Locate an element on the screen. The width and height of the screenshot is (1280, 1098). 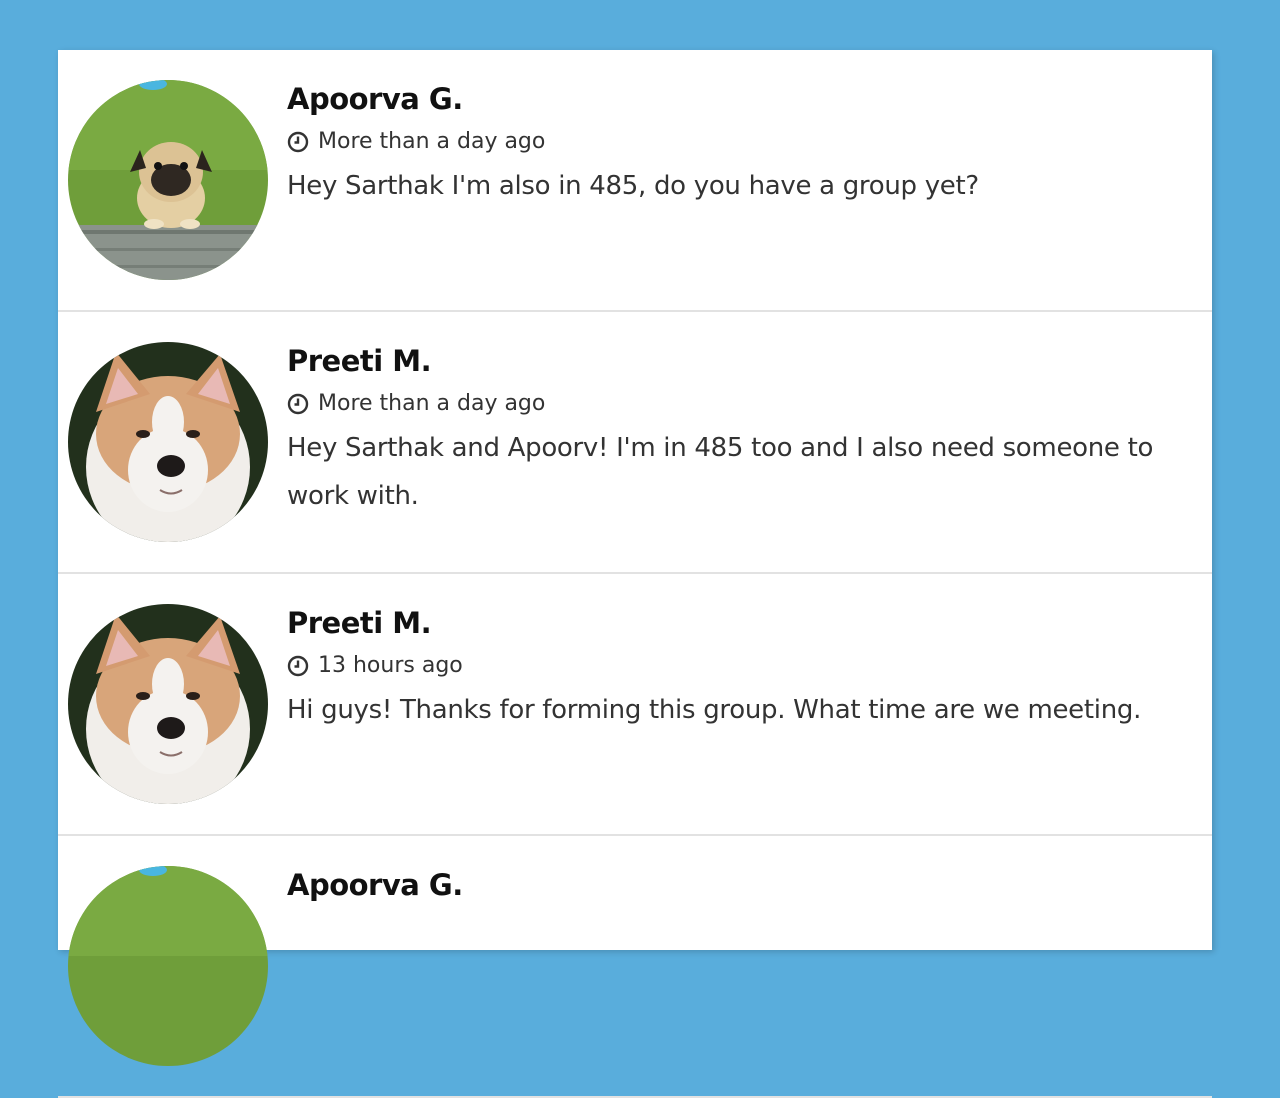
timestamp: 13 hours ago is located at coordinates (743, 666).